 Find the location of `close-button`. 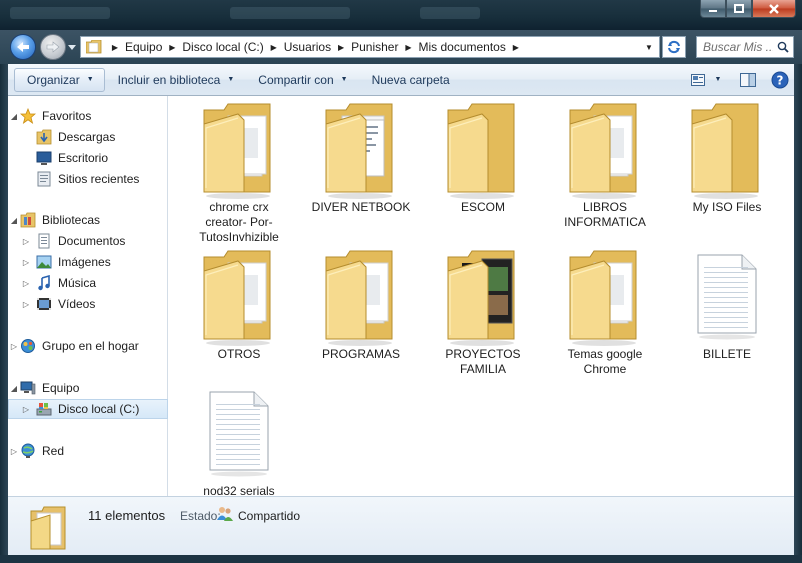

close-button is located at coordinates (774, 9).